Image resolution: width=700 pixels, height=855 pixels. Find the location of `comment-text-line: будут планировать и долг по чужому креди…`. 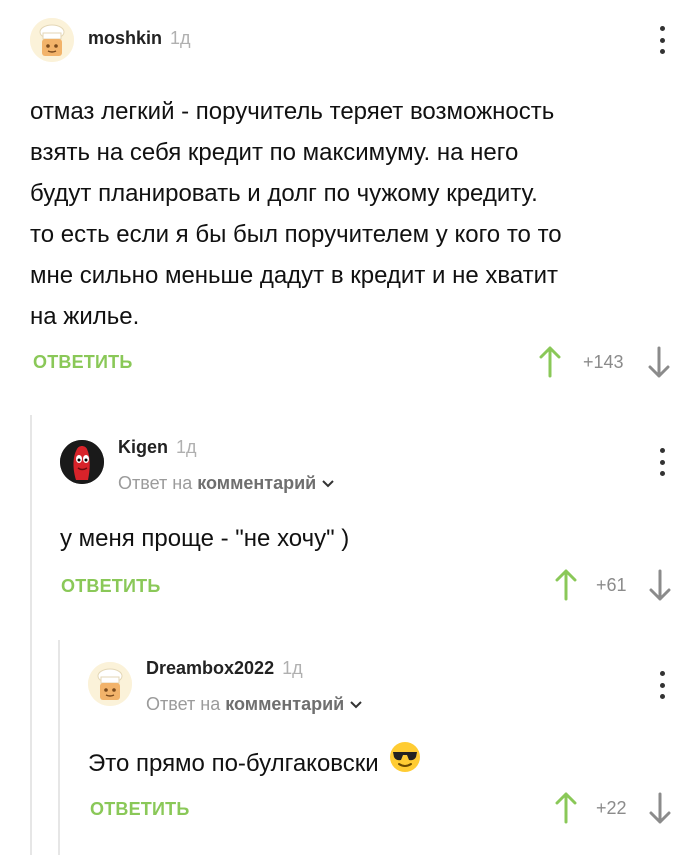

comment-text-line: будут планировать и долг по чужому креди… is located at coordinates (284, 193).